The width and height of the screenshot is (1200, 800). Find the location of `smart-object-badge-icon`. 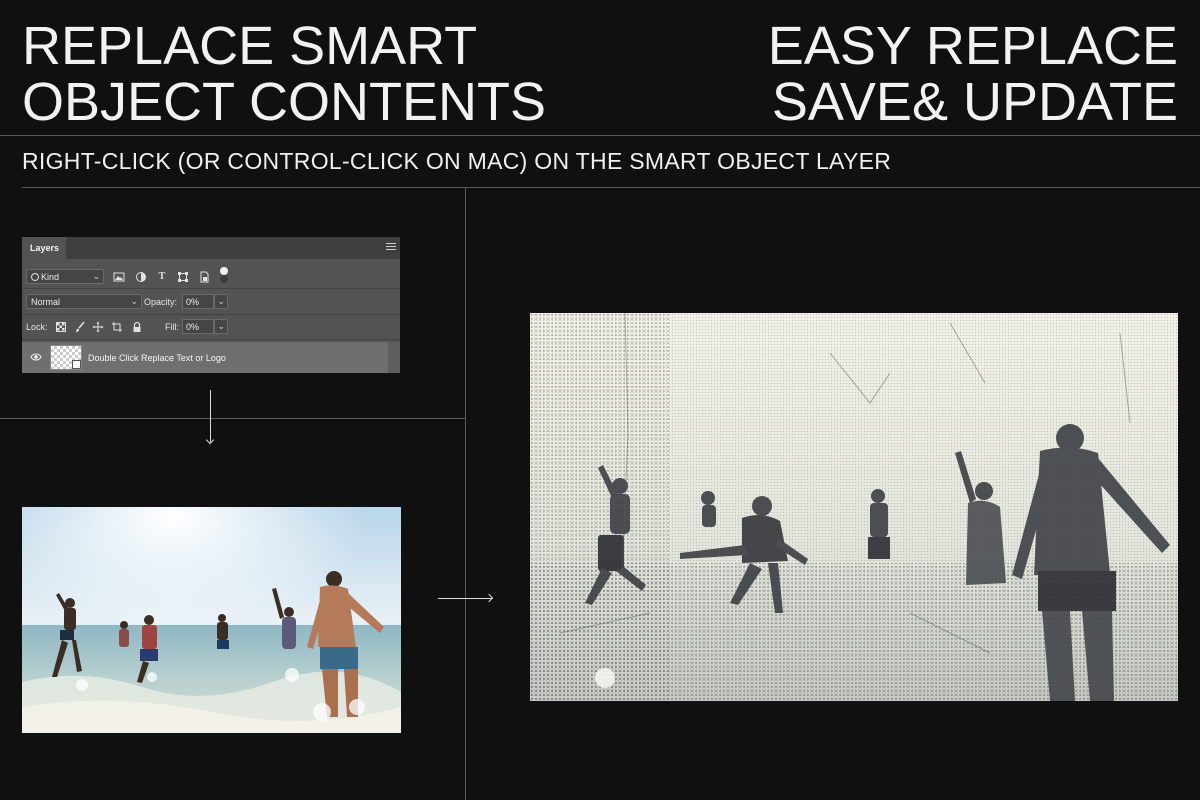

smart-object-badge-icon is located at coordinates (76, 364).